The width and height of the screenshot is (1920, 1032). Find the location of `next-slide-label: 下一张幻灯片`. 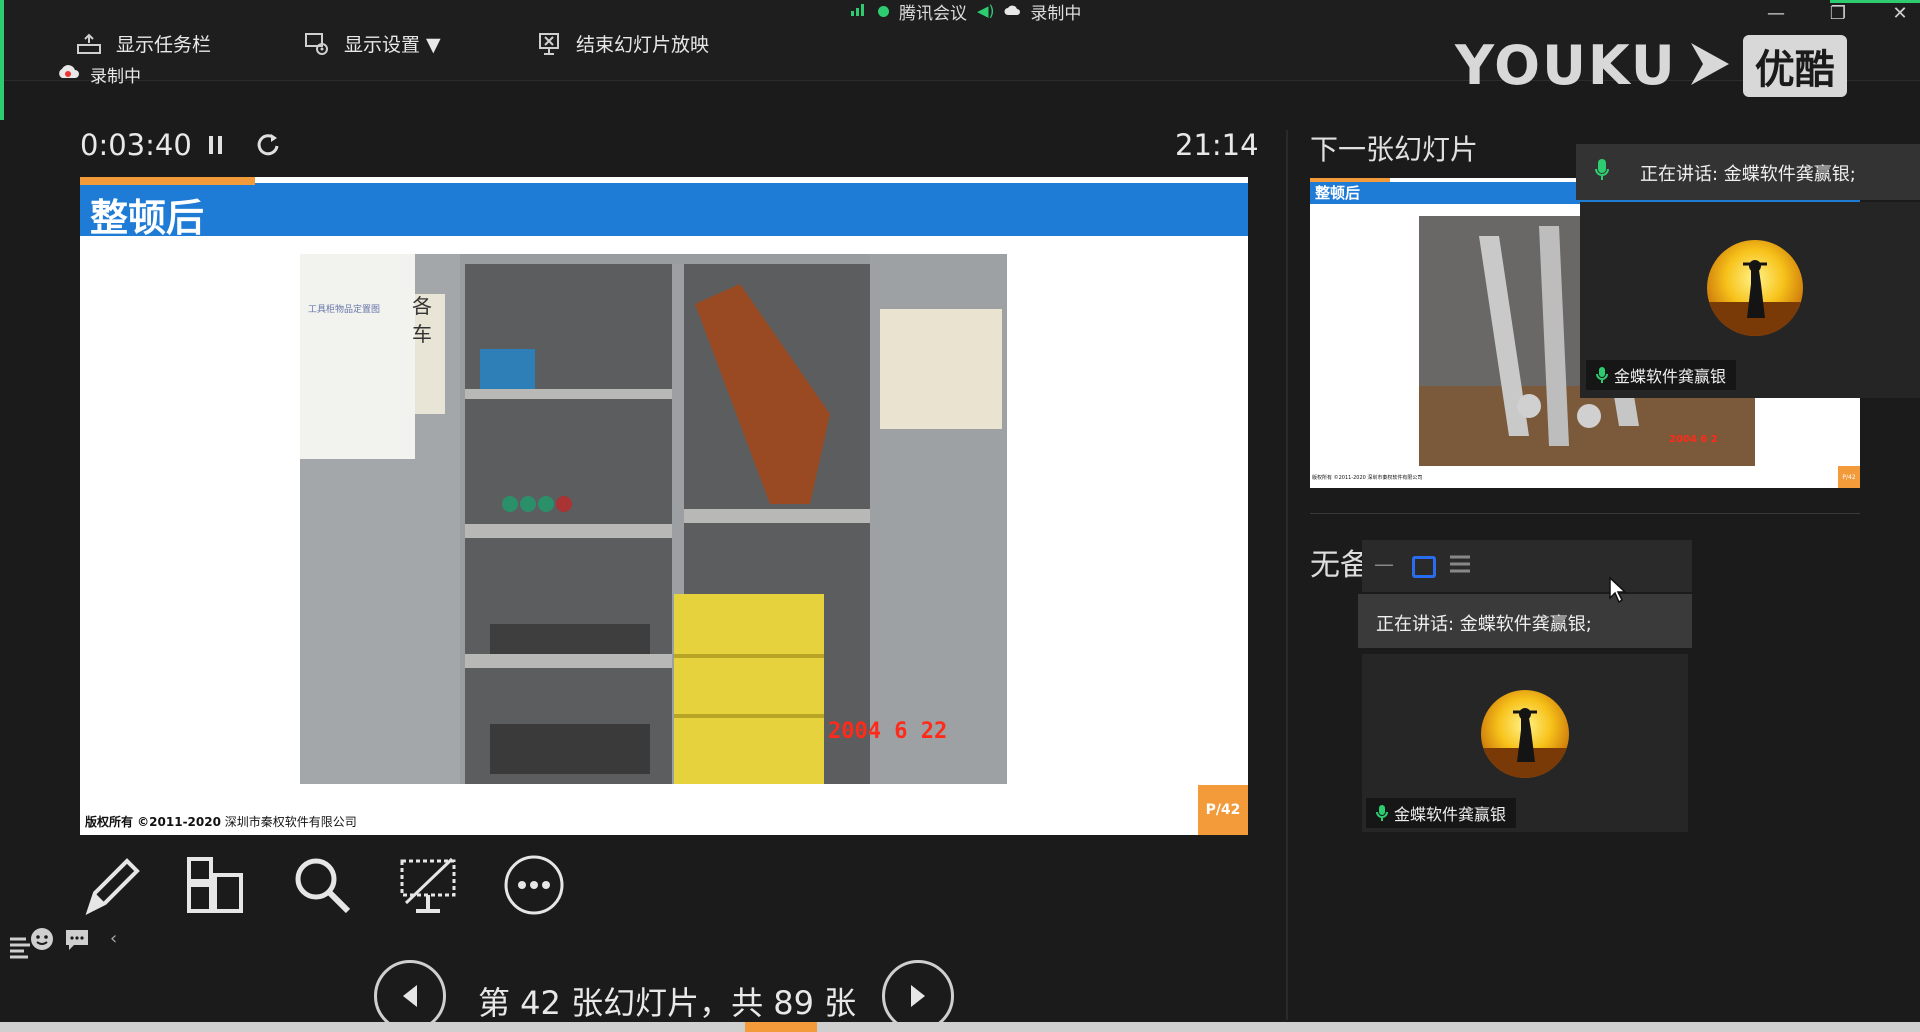

next-slide-label: 下一张幻灯片 is located at coordinates (1394, 149).